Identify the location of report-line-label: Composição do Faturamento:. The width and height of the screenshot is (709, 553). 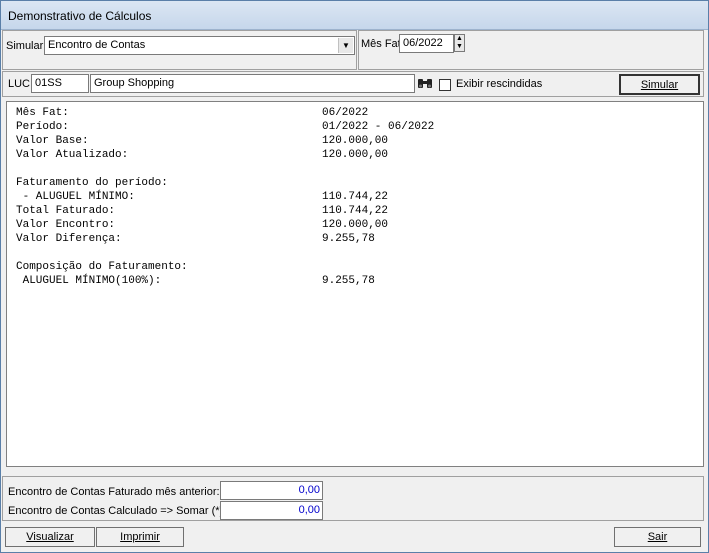
(102, 267).